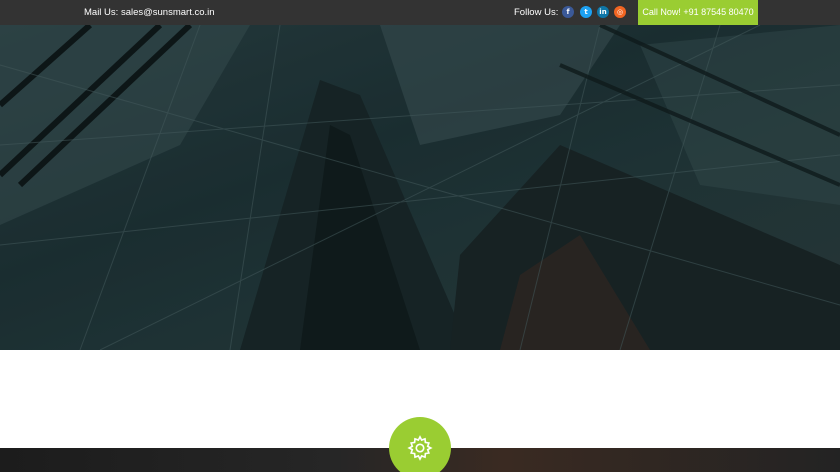 Image resolution: width=840 pixels, height=472 pixels. What do you see at coordinates (149, 12) in the screenshot?
I see `mail-link: Mail Us: sales@sunsmart.co.in` at bounding box center [149, 12].